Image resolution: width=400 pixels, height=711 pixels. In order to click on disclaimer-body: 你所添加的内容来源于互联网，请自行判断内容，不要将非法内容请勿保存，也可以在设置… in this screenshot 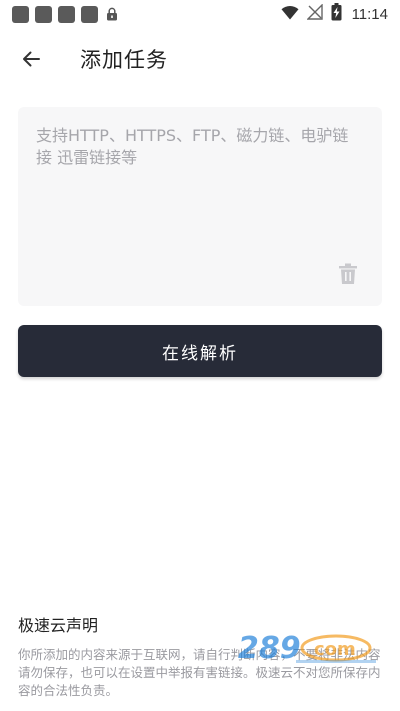, I will do `click(199, 672)`.